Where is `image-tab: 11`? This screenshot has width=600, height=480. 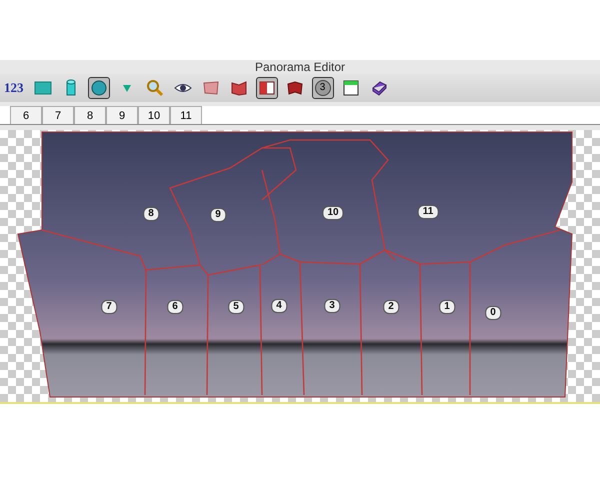 image-tab: 11 is located at coordinates (186, 115).